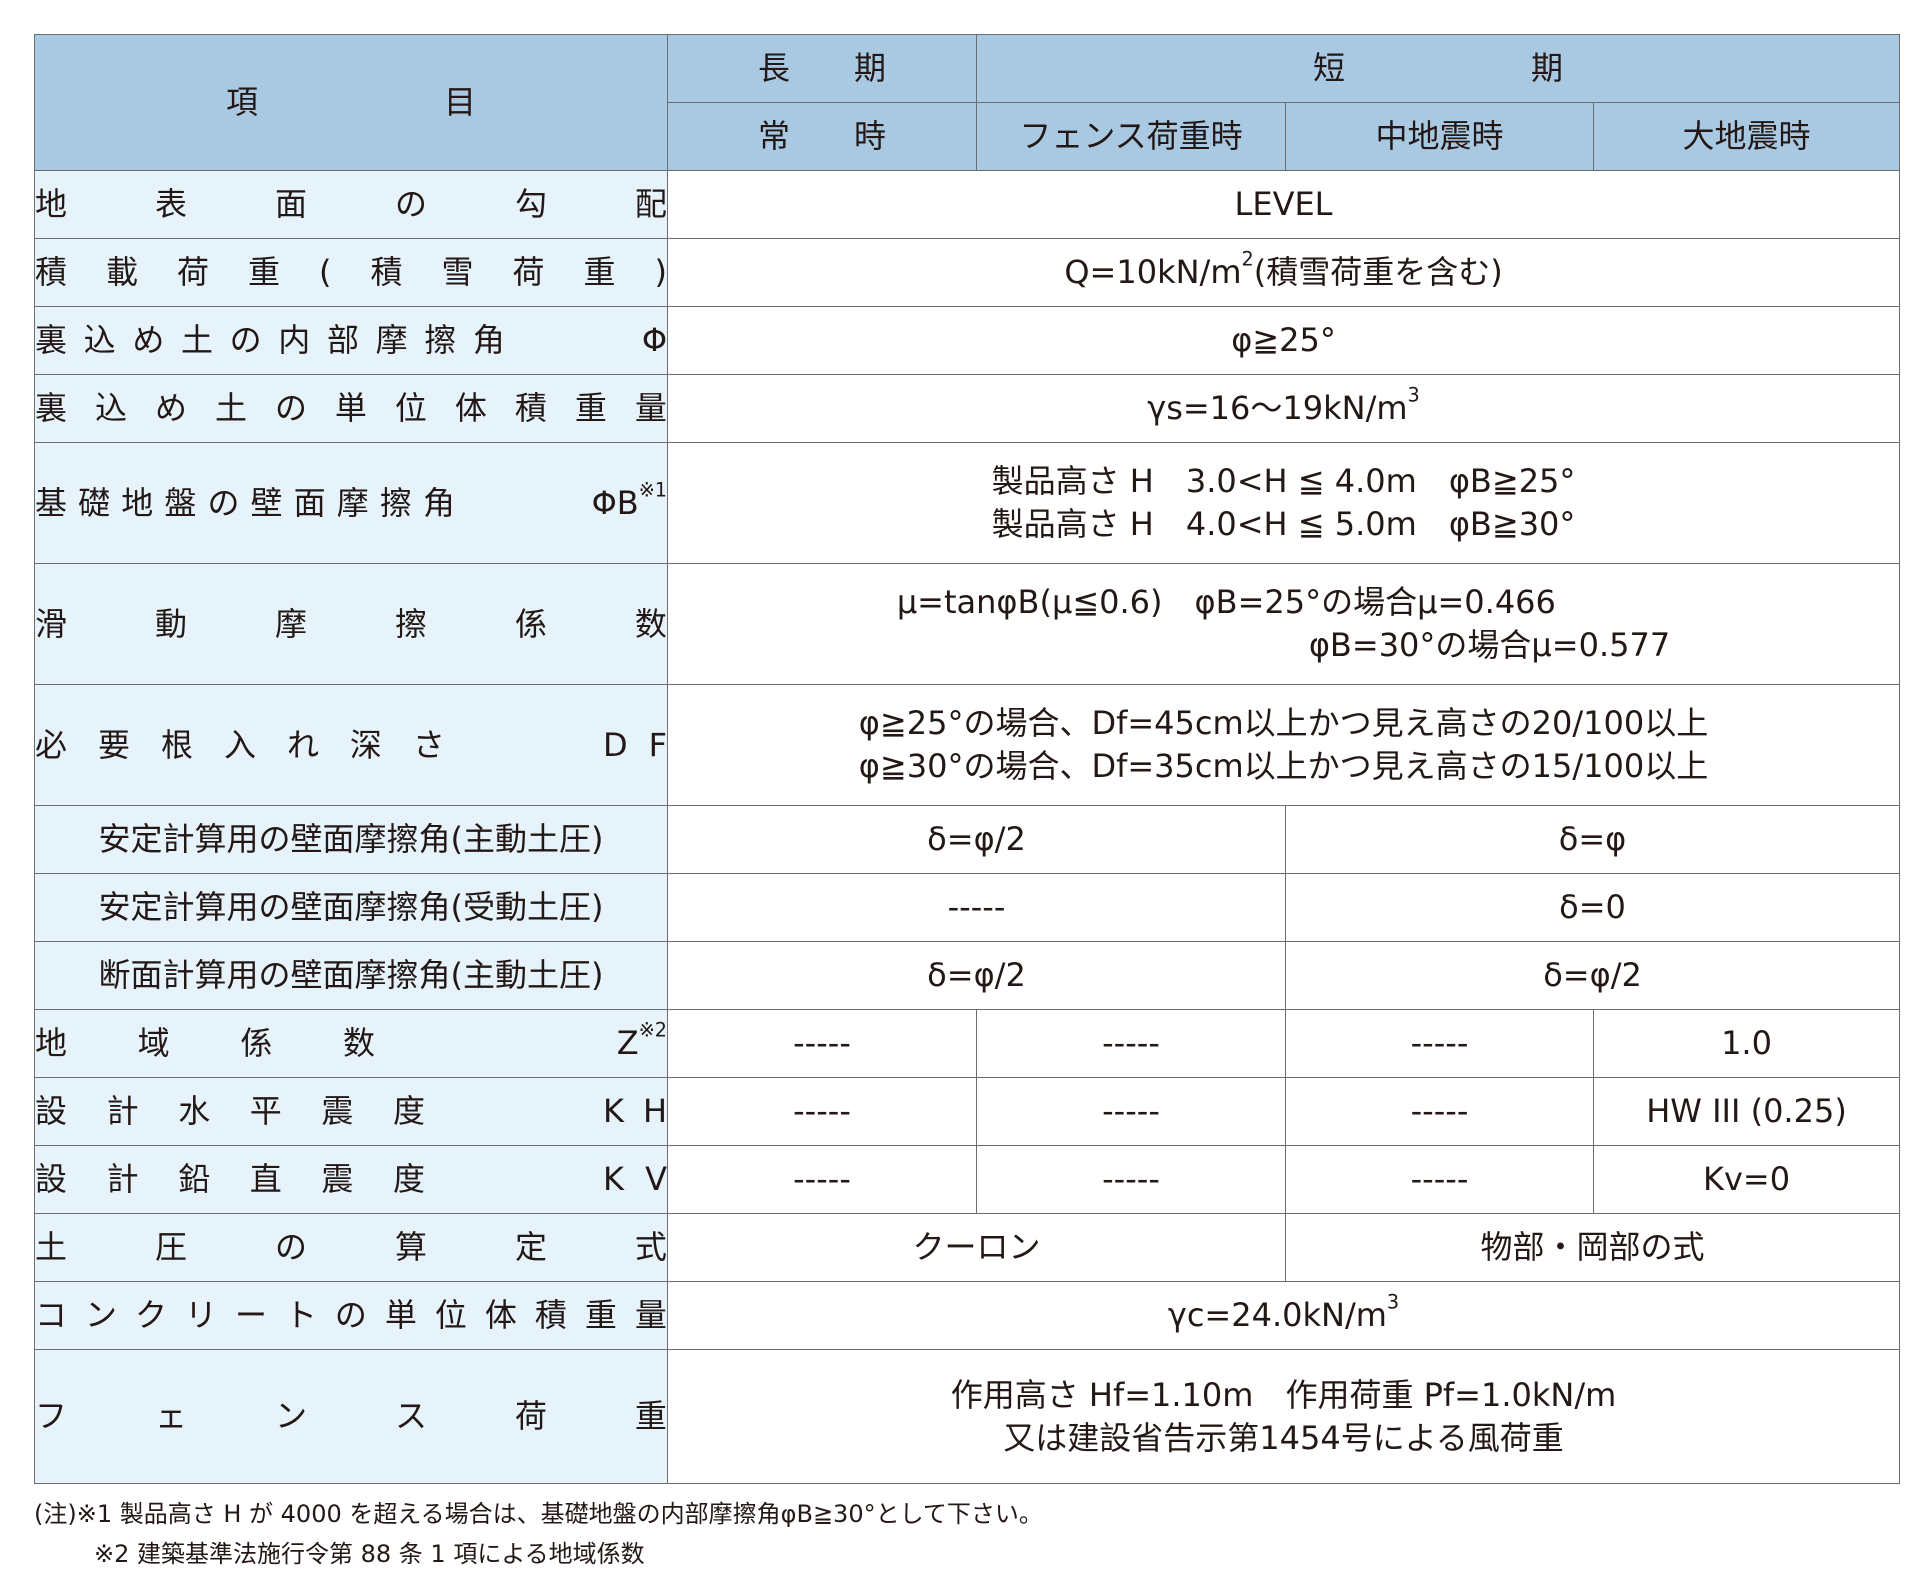 This screenshot has width=1929, height=1593. Describe the element at coordinates (351, 907) in the screenshot. I see `label-stability-passive: 安定計算用の壁面摩擦角(受動土圧)` at that location.